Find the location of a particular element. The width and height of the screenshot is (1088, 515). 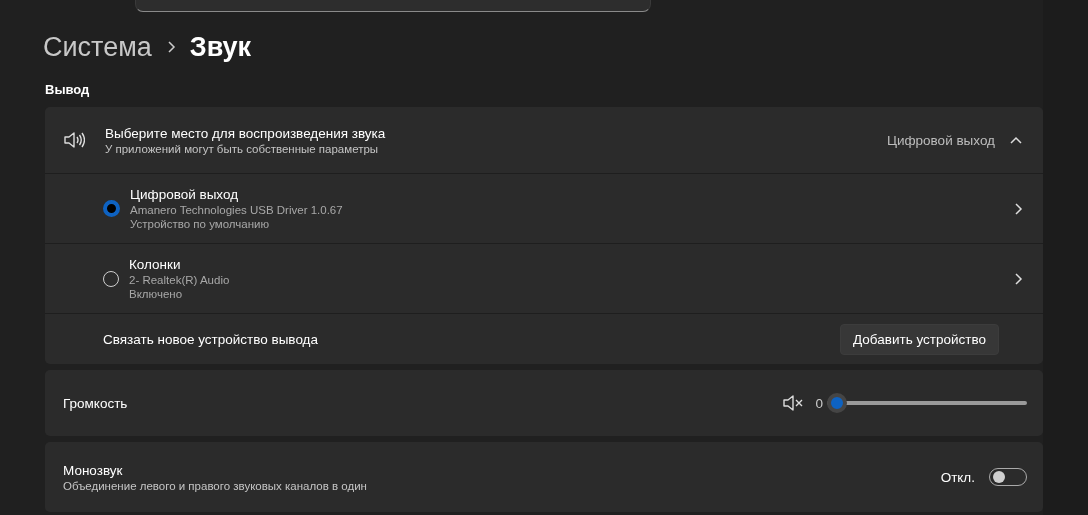

mono-description: Объединение левого и правого звуковых каналов в один is located at coordinates (215, 485).